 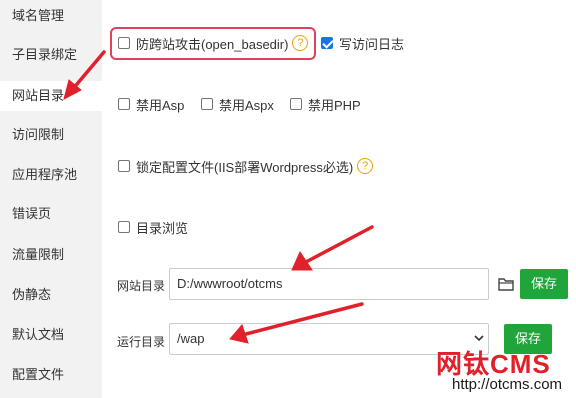 What do you see at coordinates (479, 338) in the screenshot?
I see `chevron-down-icon` at bounding box center [479, 338].